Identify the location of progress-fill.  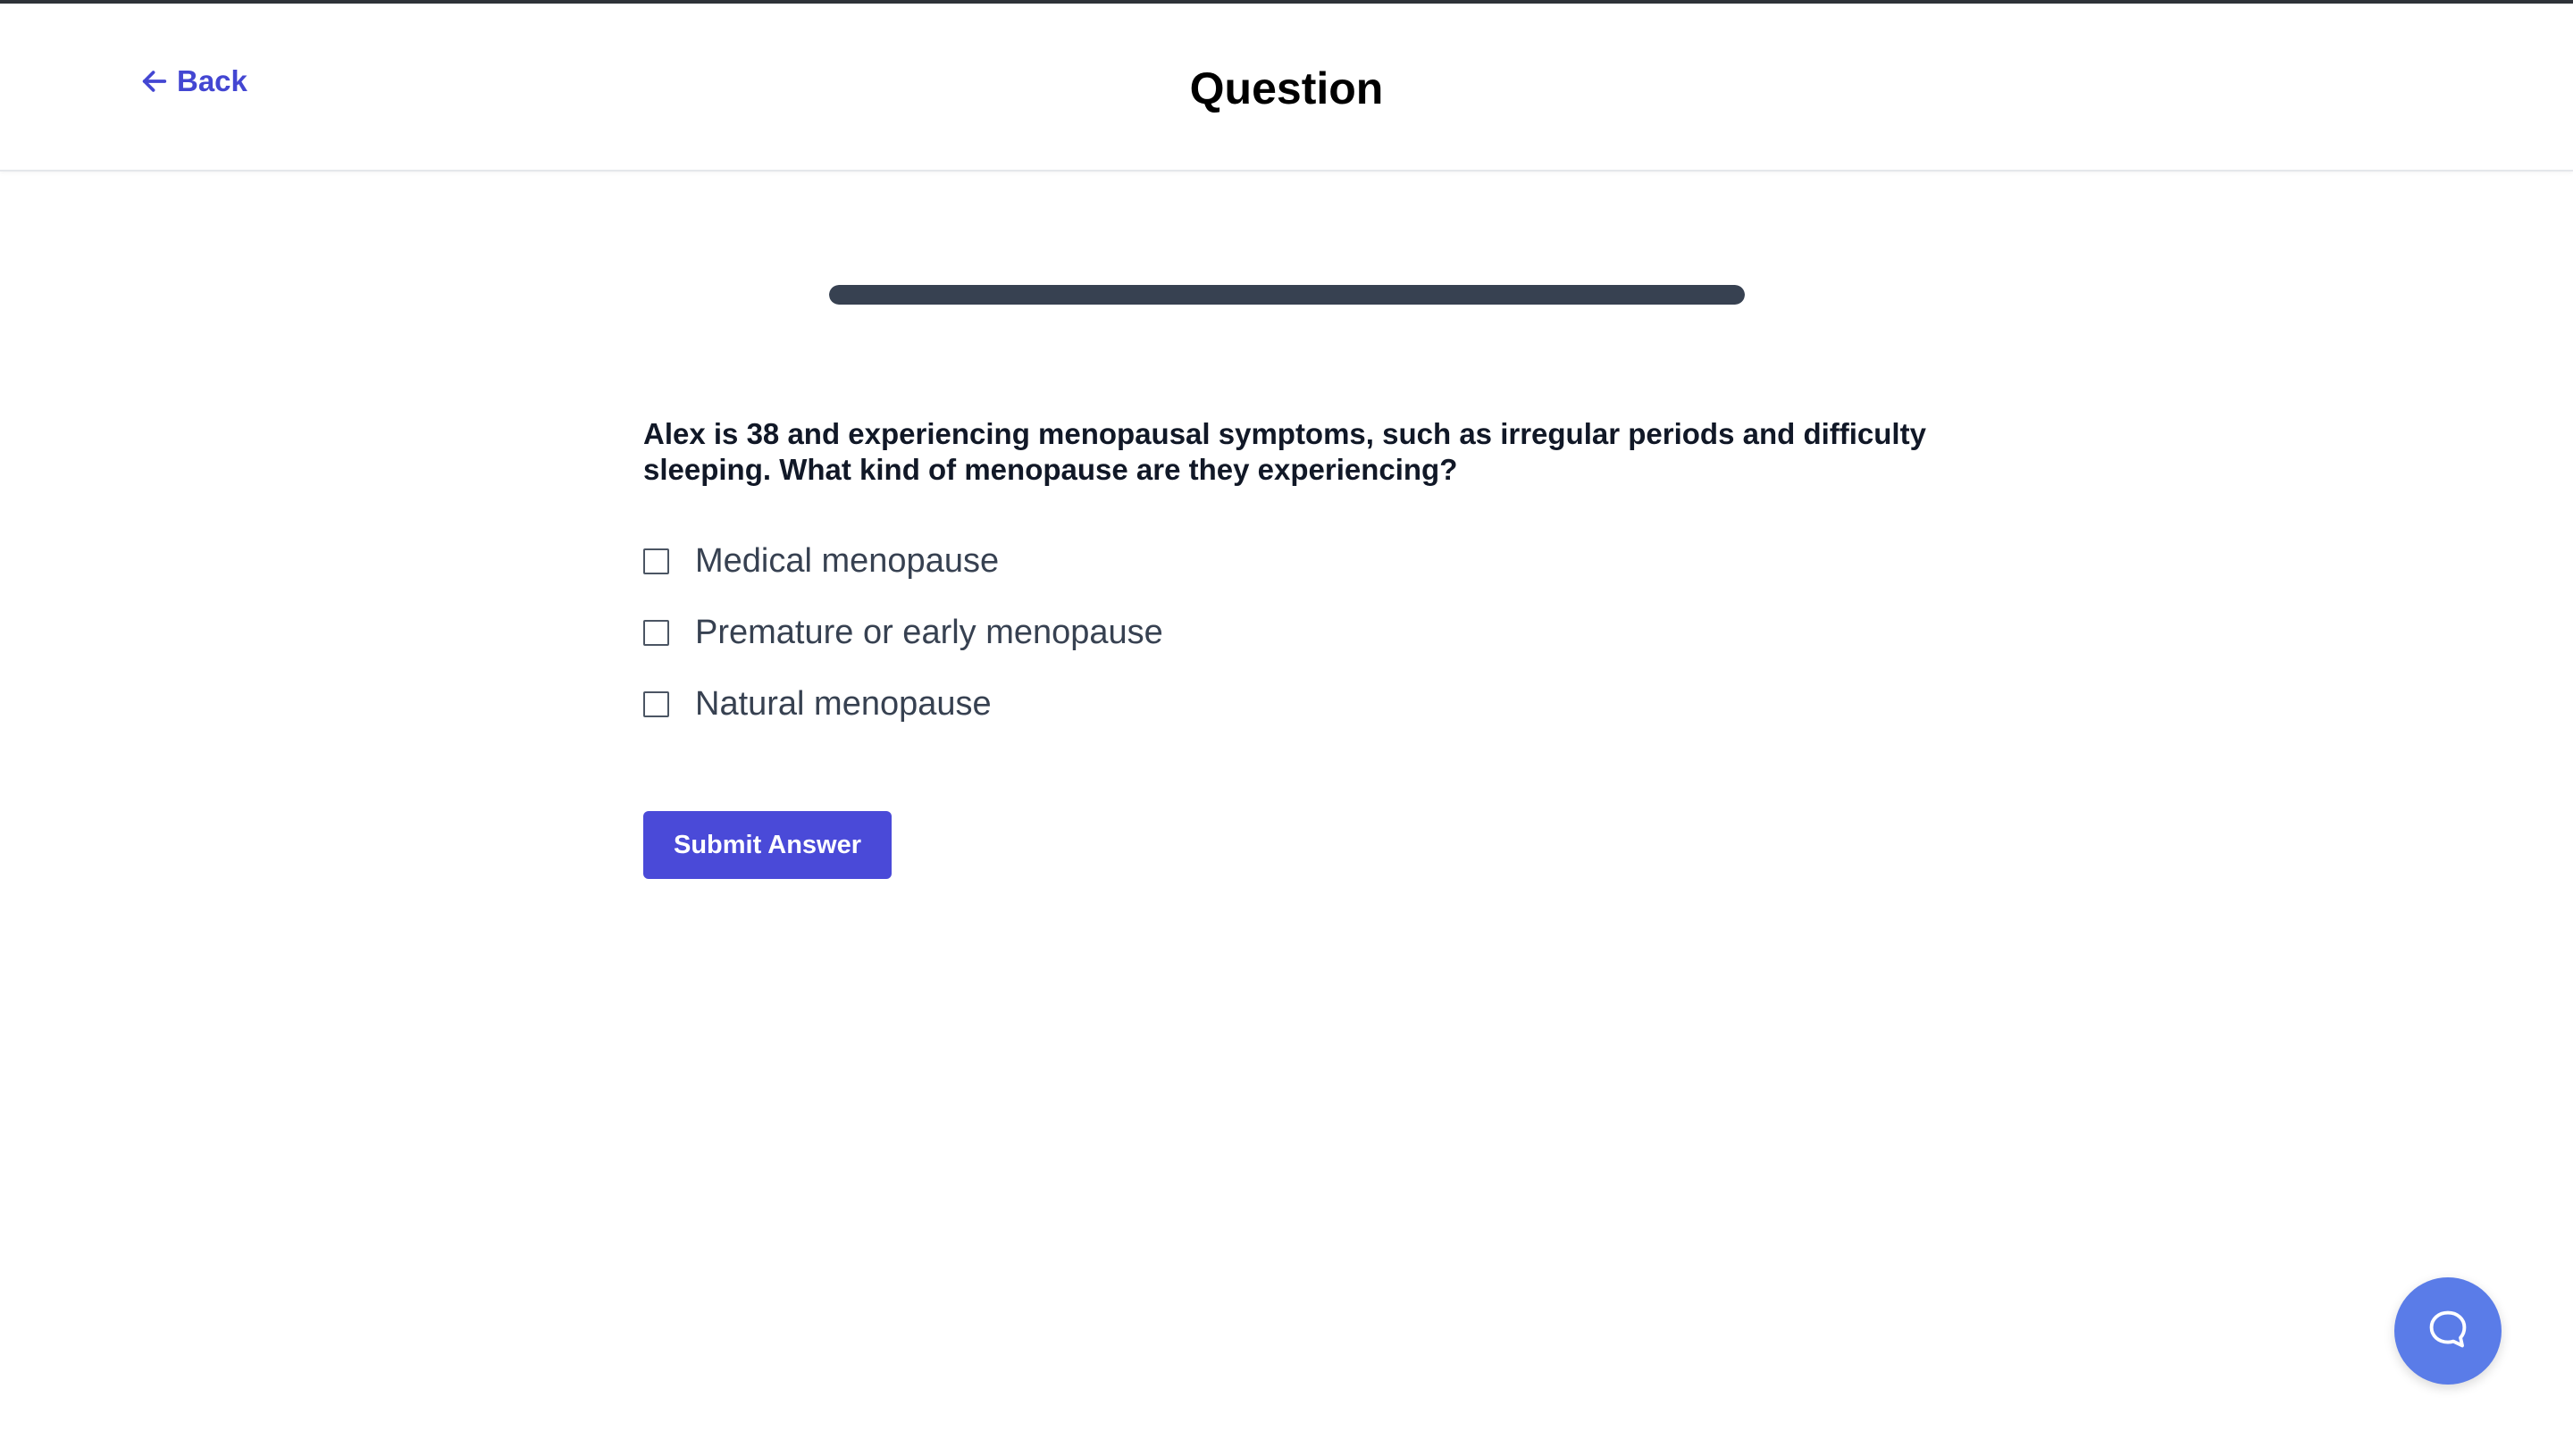
(1287, 295).